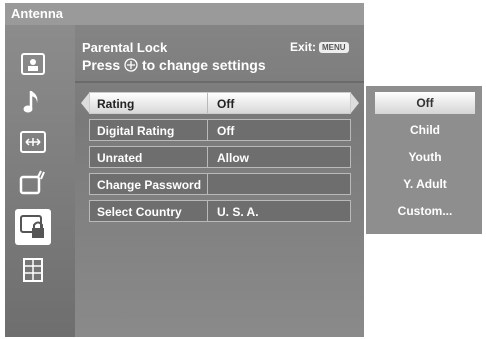 The image size is (486, 339). What do you see at coordinates (85, 103) in the screenshot?
I see `left-arrow-icon` at bounding box center [85, 103].